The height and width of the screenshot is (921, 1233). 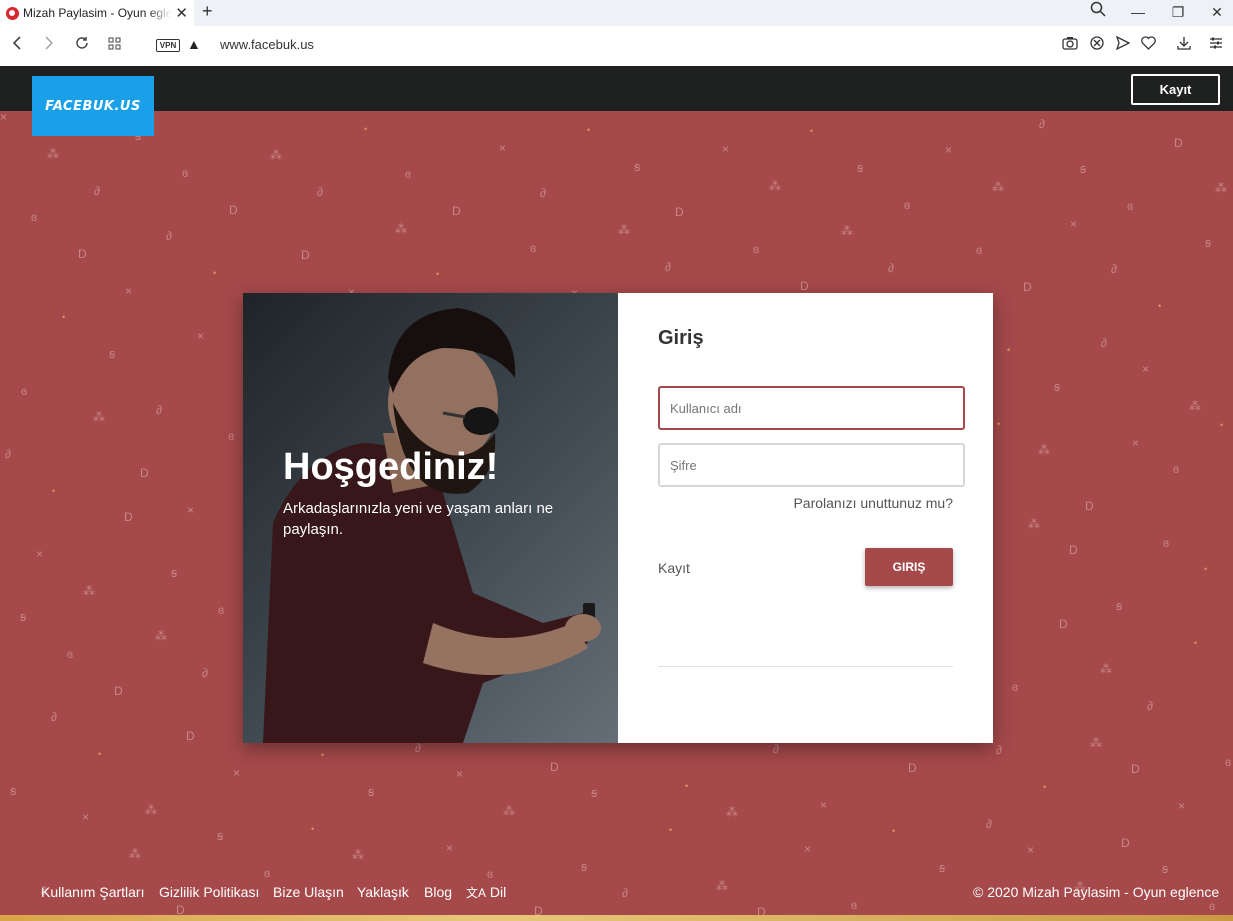 I want to click on footer-link-privacy: Gizlilik Politikası, so click(x=209, y=892).